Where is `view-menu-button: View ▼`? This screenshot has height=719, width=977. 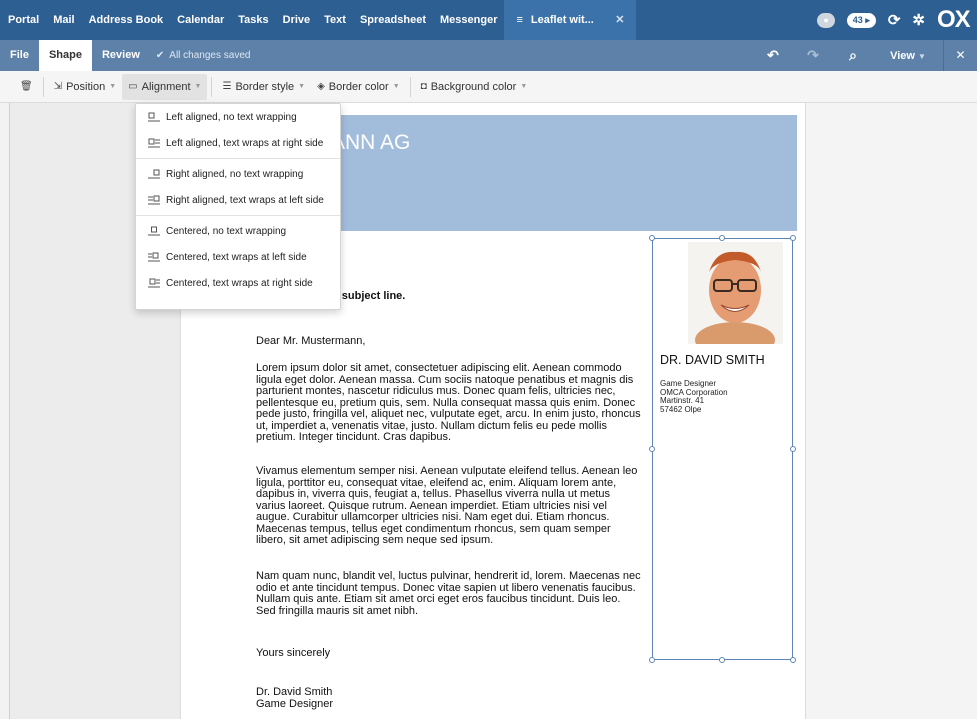 view-menu-button: View ▼ is located at coordinates (908, 56).